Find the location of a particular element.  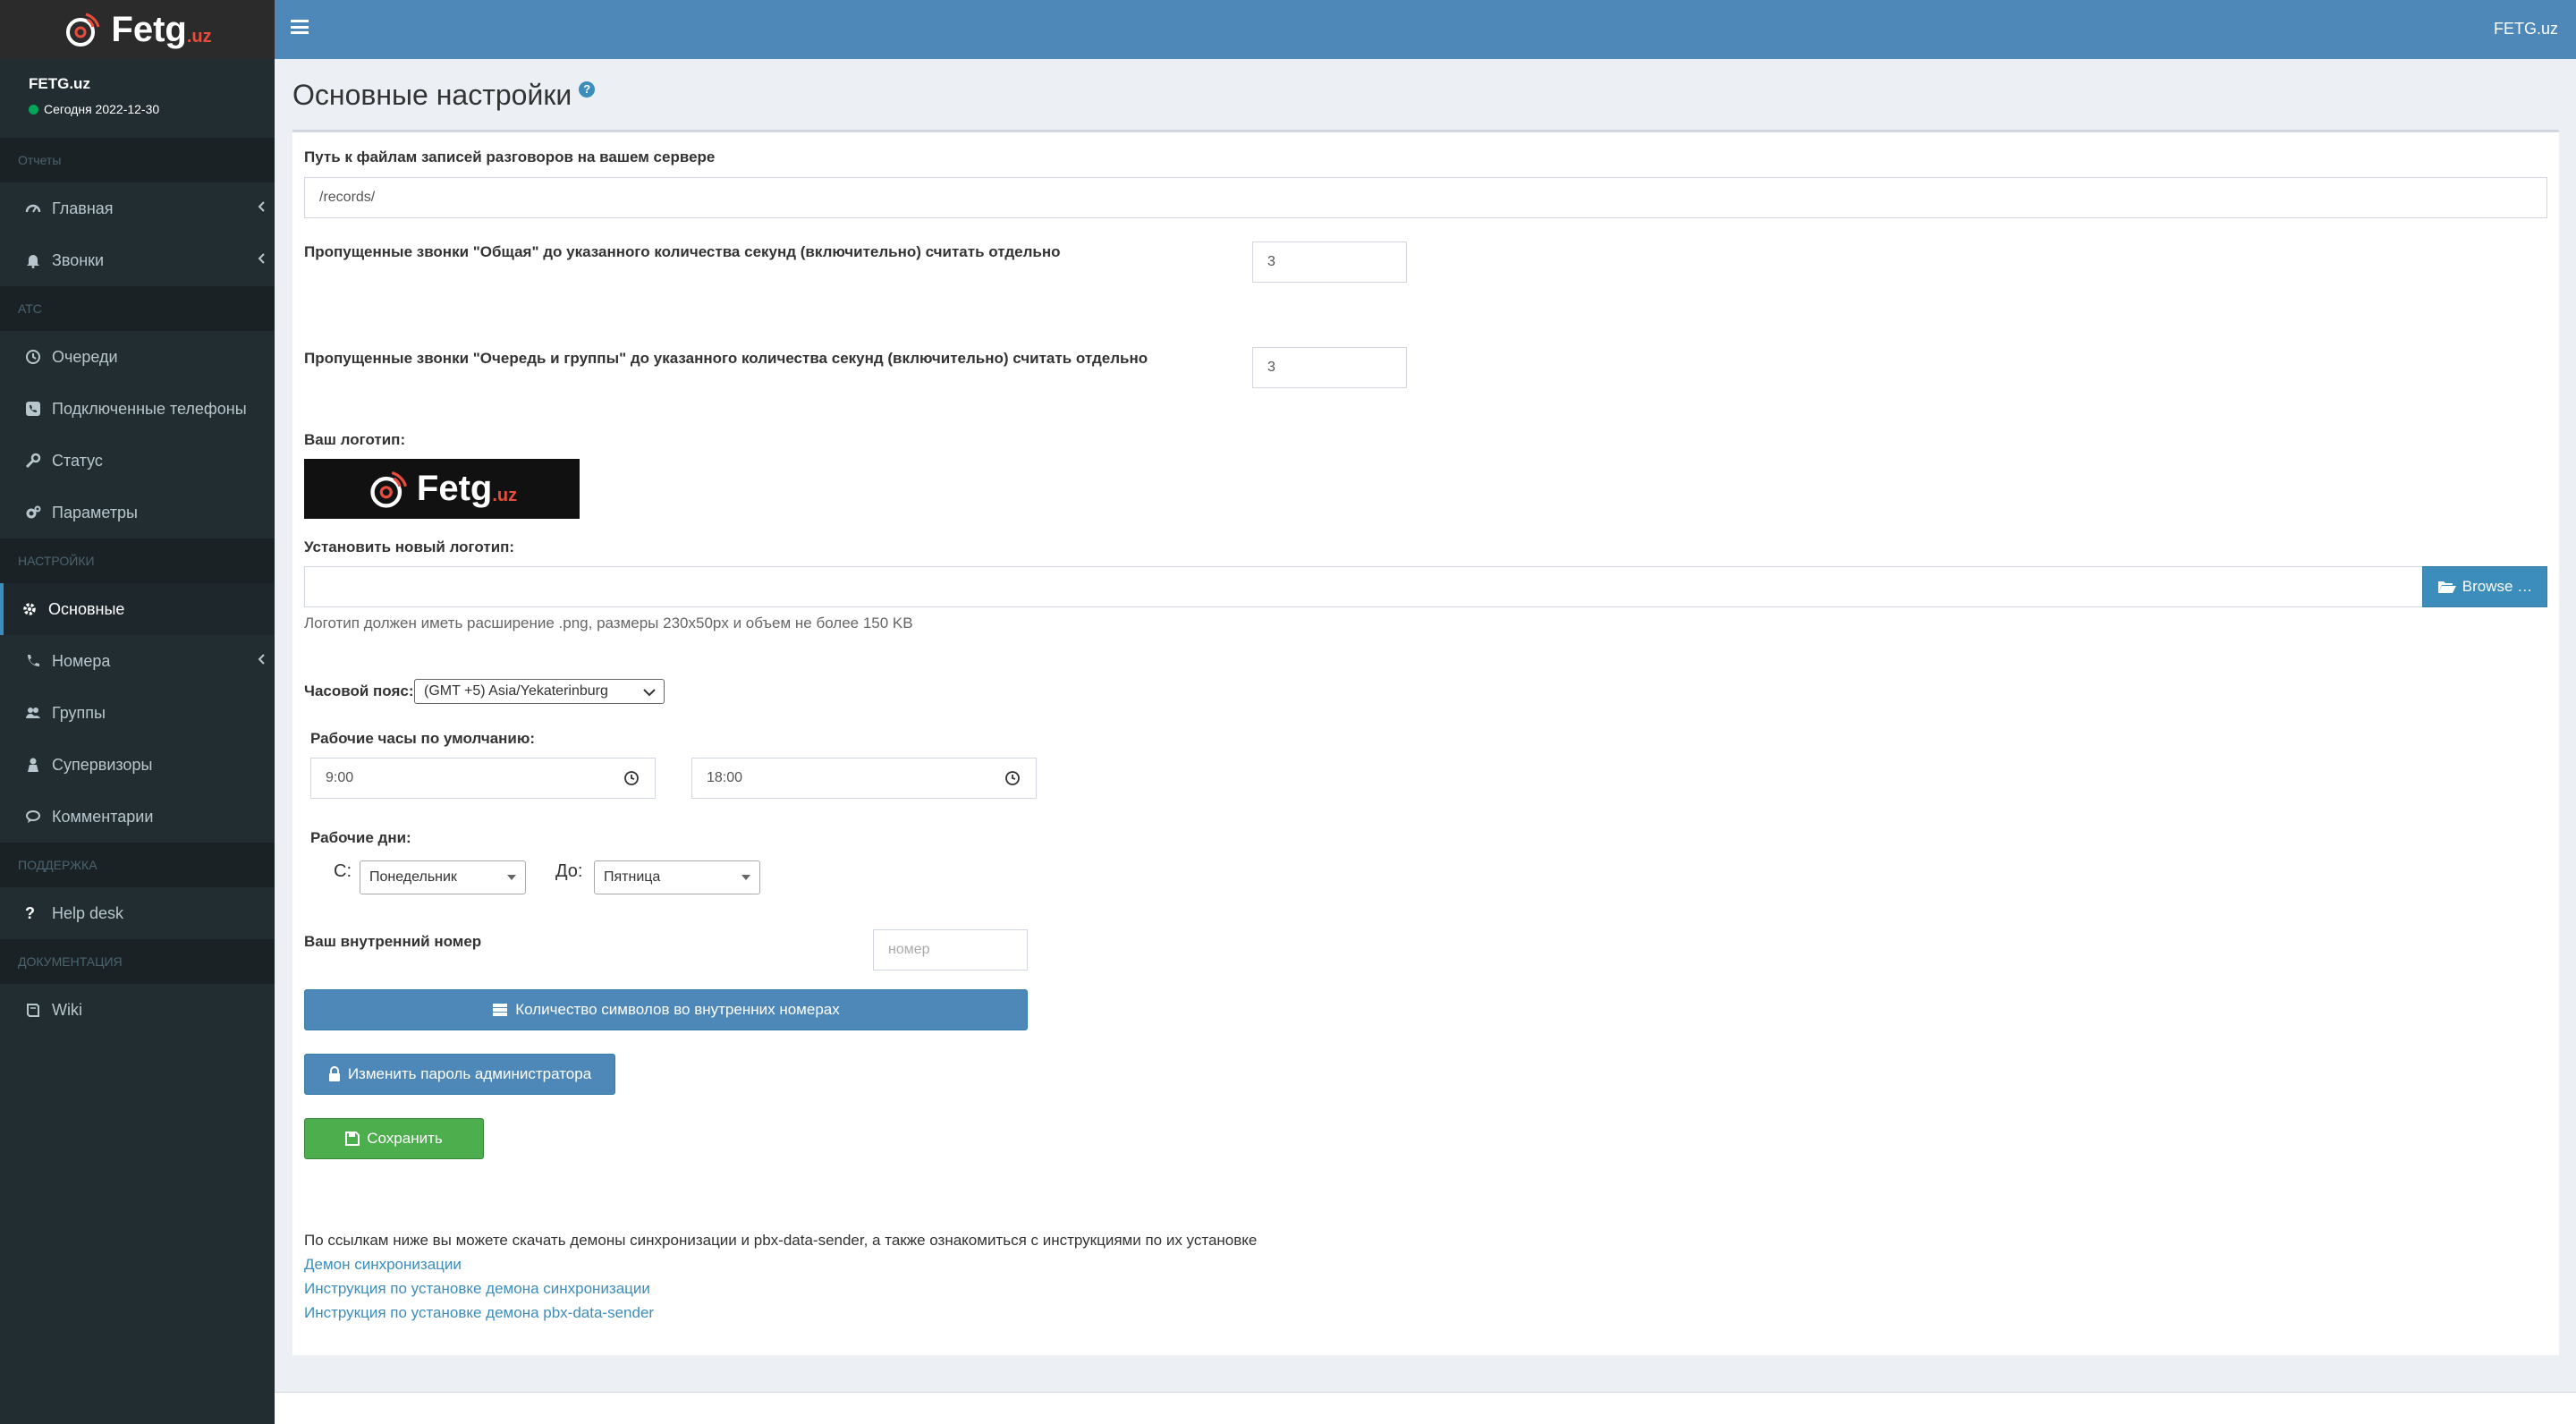

sidebar-item-status: Статус is located at coordinates (137, 461).